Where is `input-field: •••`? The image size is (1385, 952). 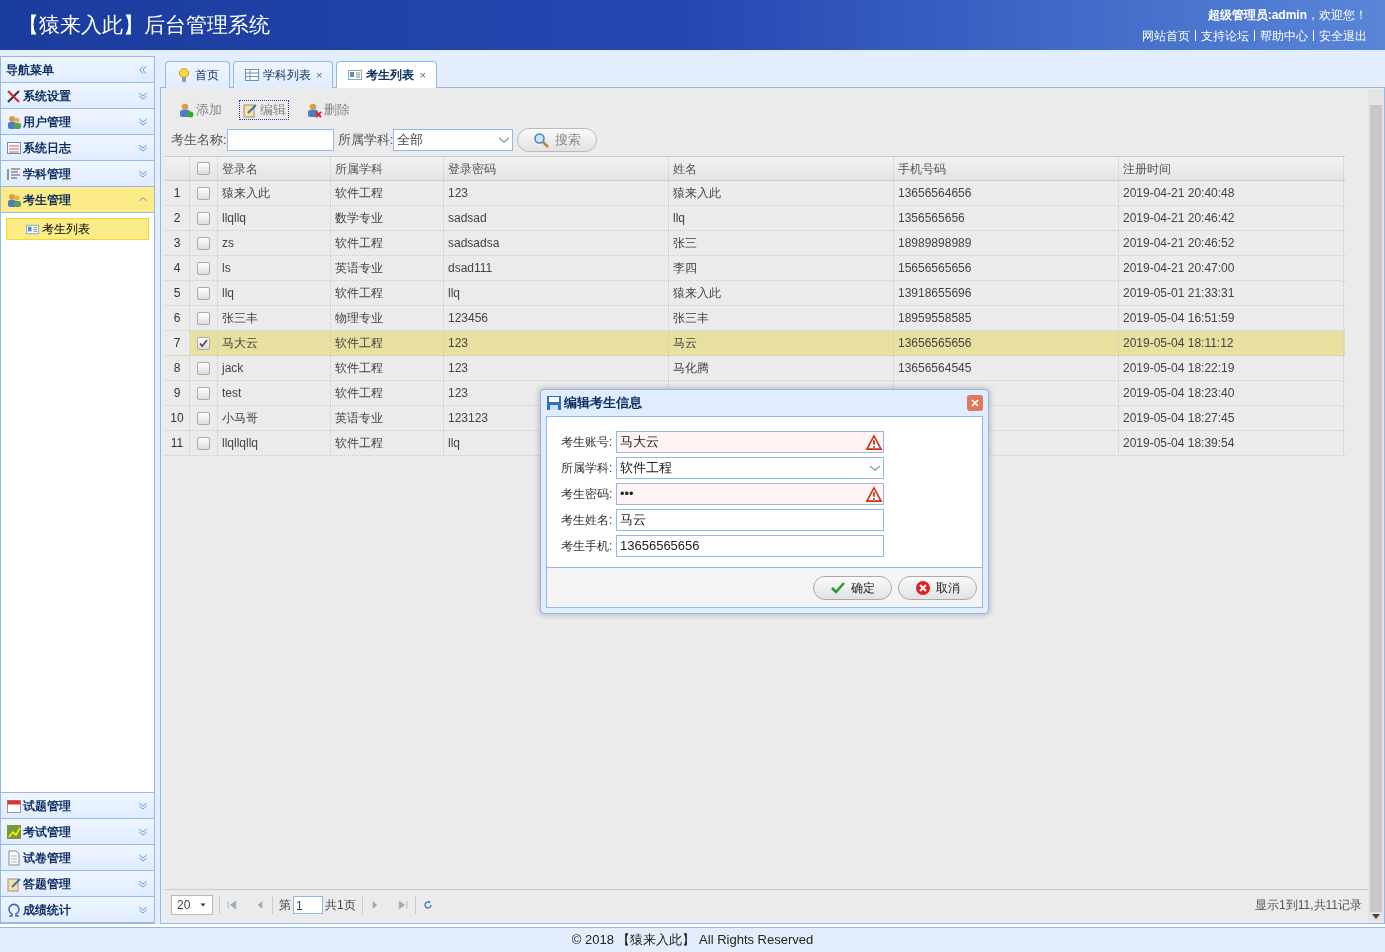 input-field: ••• is located at coordinates (750, 494).